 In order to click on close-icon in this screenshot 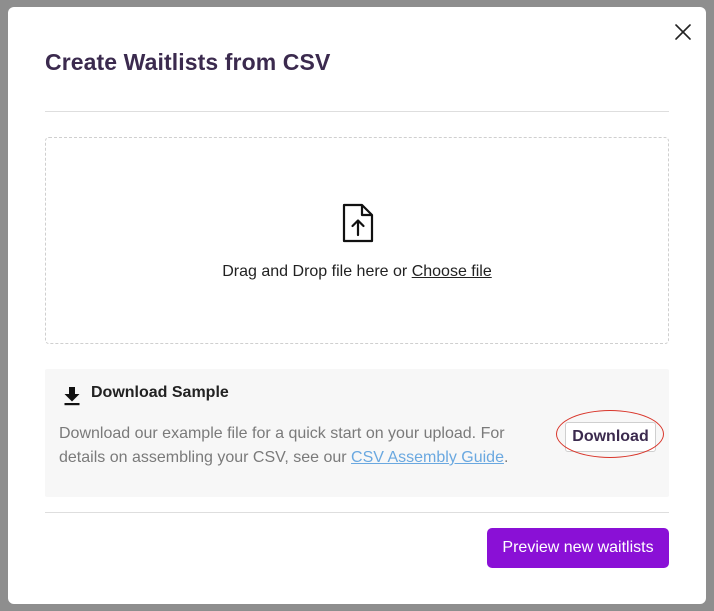, I will do `click(683, 32)`.